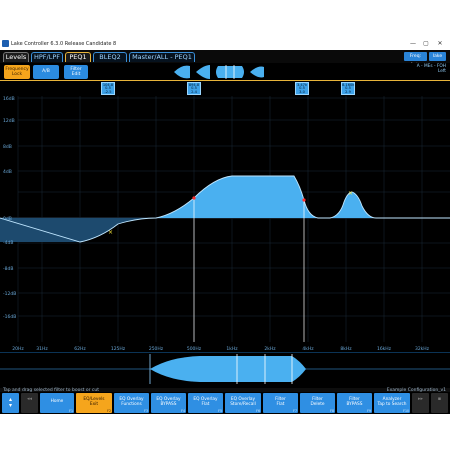  I want to click on y-label-8: 8dB, so click(7, 147).